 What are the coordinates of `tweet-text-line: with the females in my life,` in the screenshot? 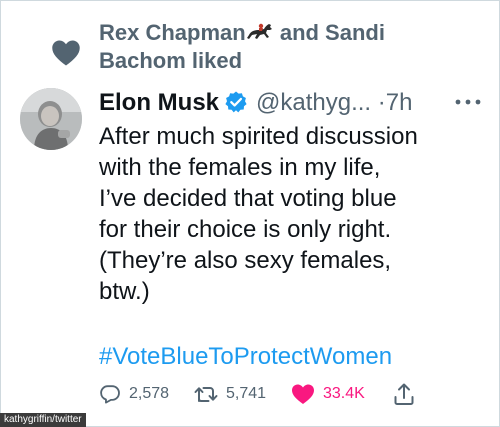 It's located at (240, 167).